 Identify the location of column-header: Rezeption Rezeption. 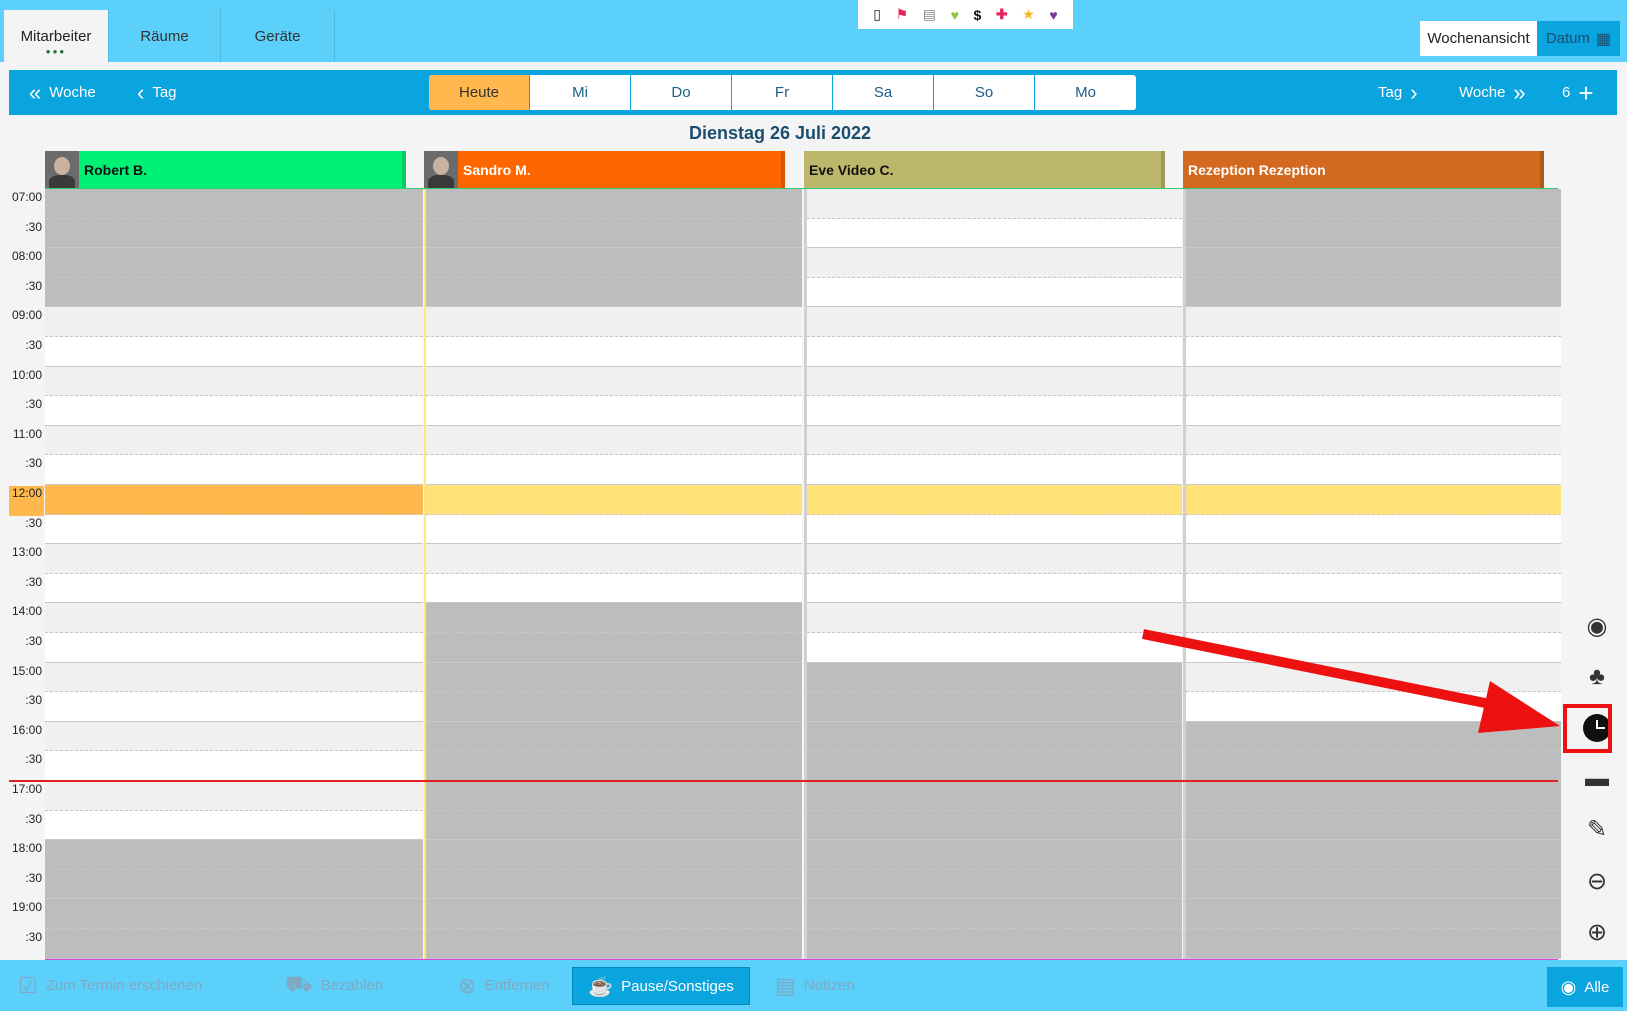
(1363, 169).